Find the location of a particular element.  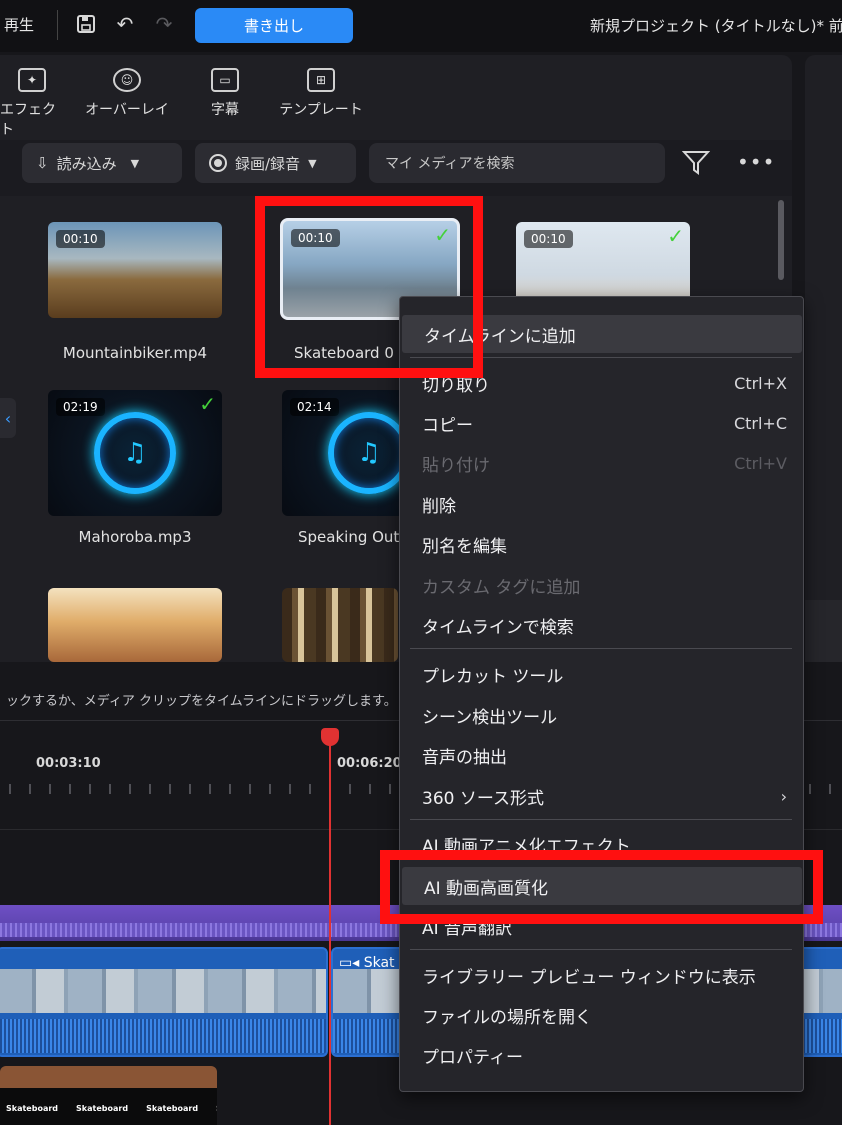

more-icon: ••• is located at coordinates (756, 162).